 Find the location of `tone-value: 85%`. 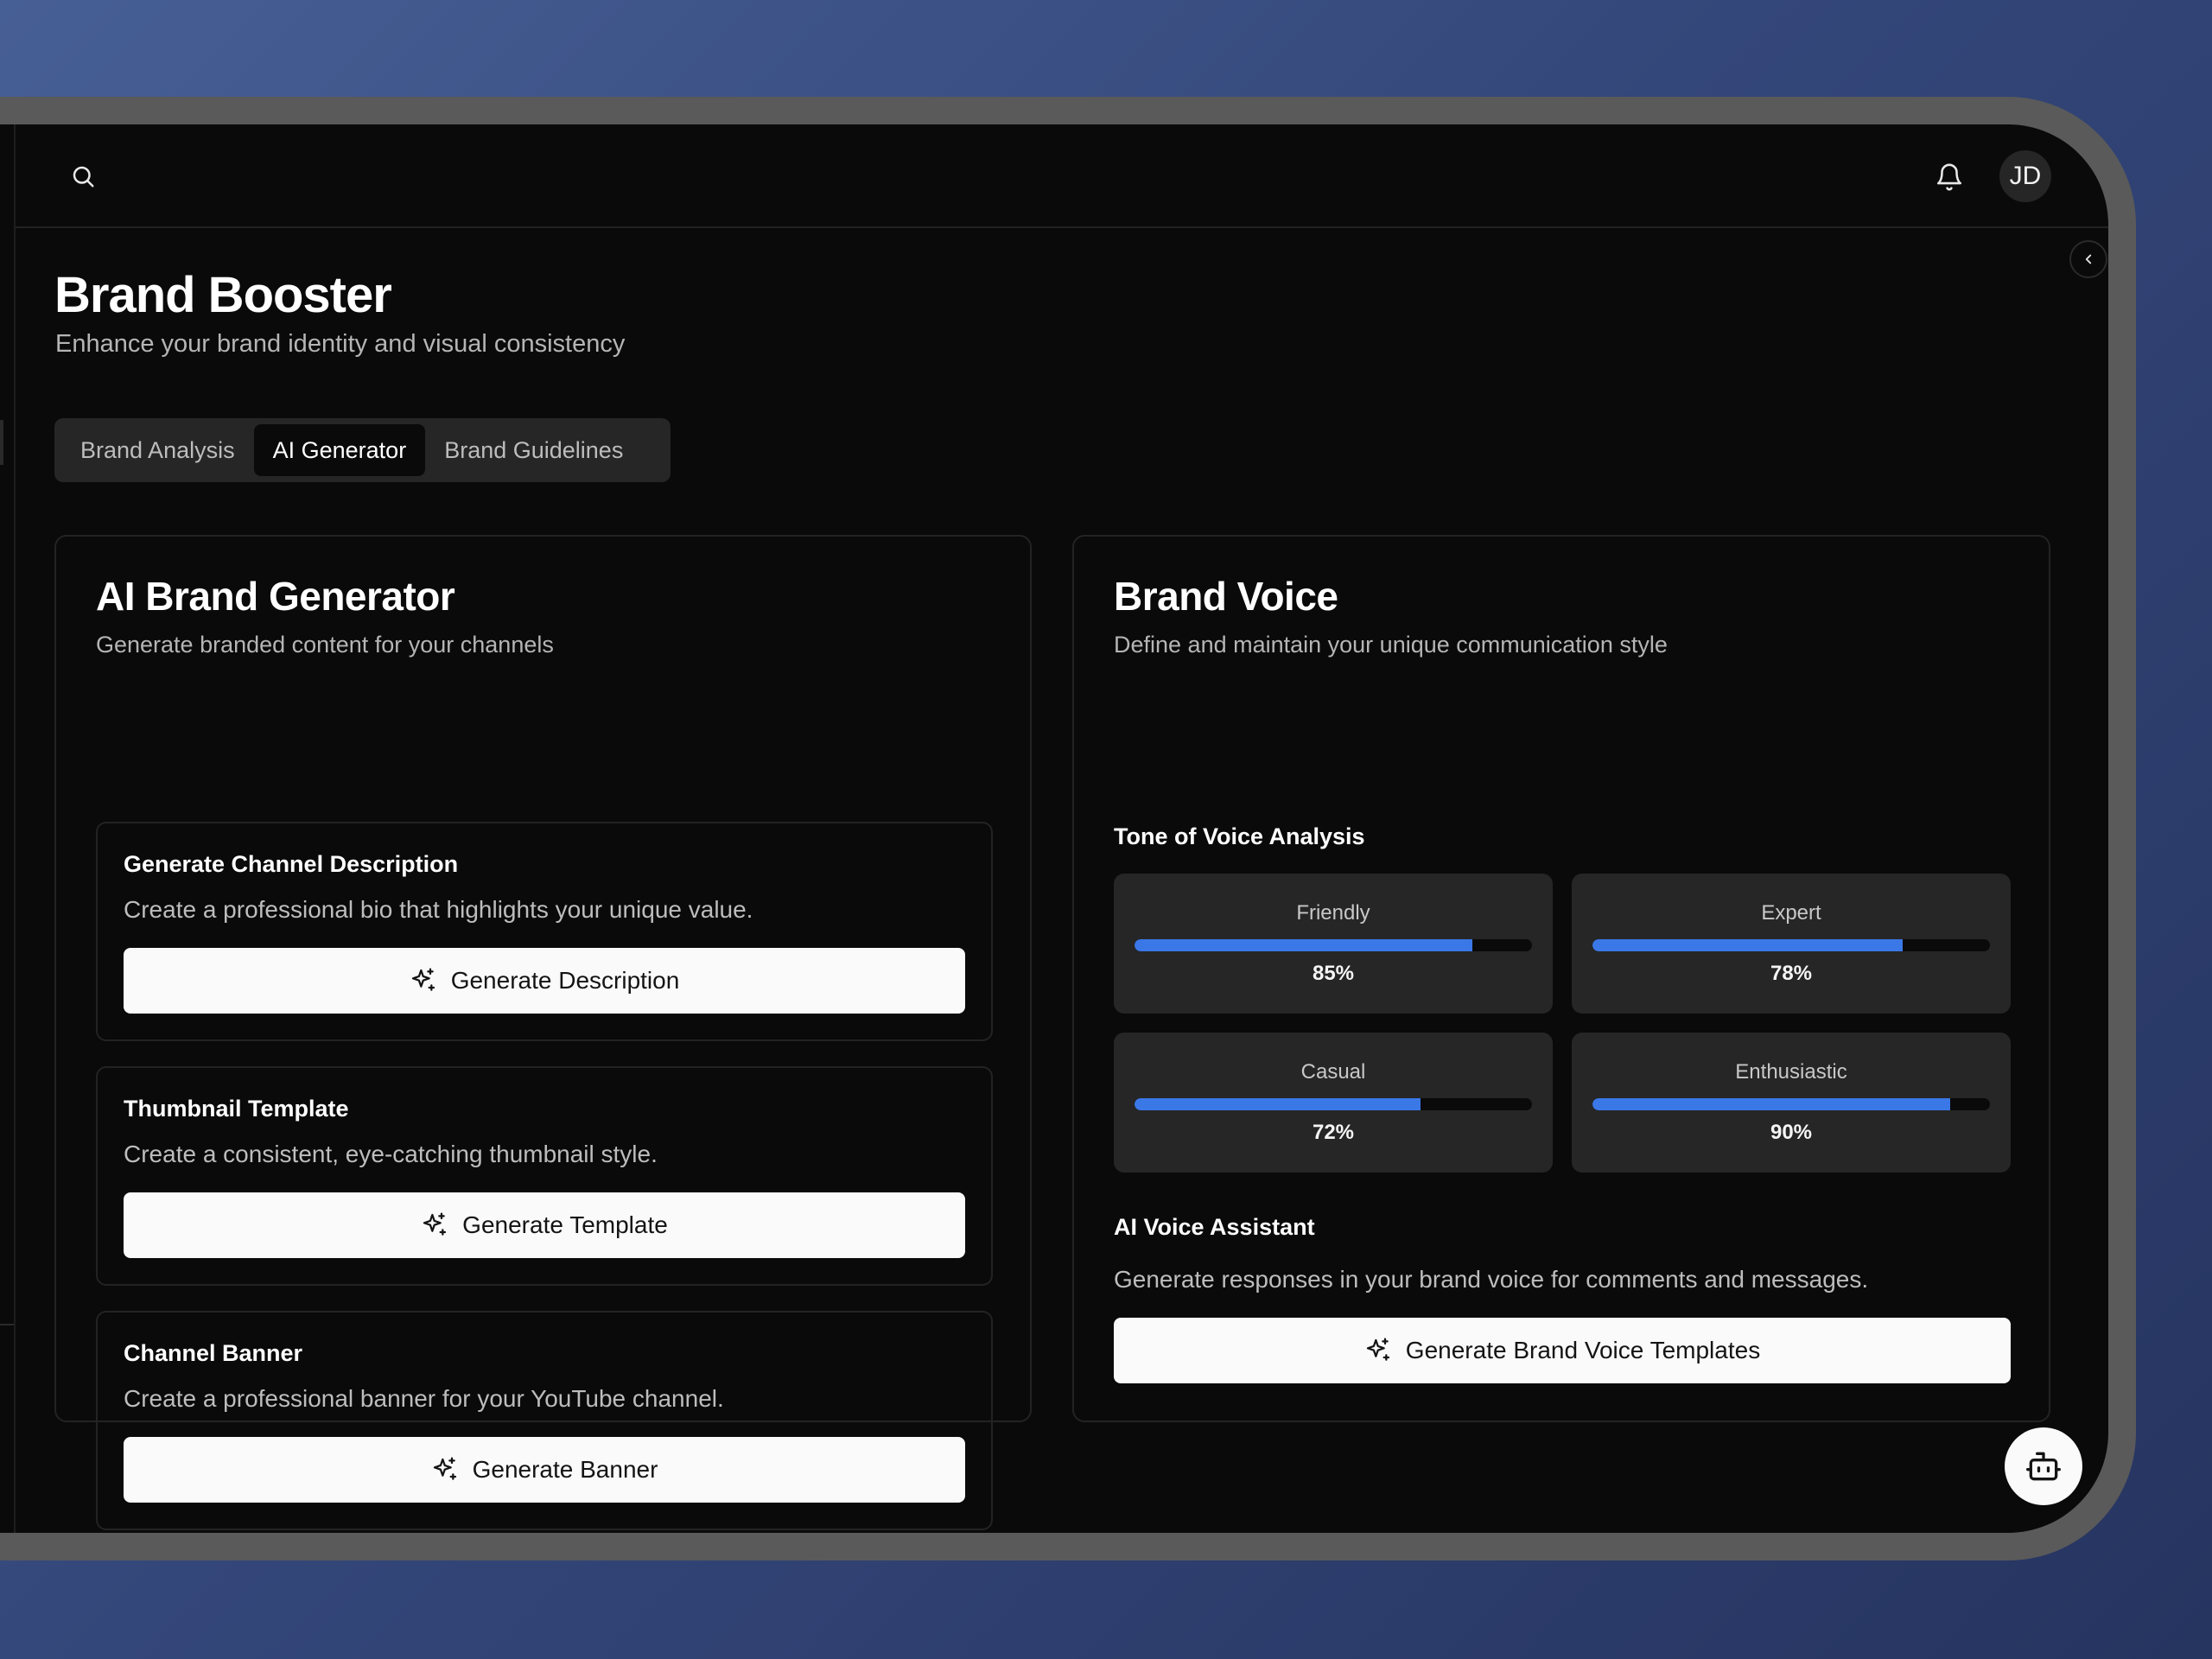

tone-value: 85% is located at coordinates (1333, 973).